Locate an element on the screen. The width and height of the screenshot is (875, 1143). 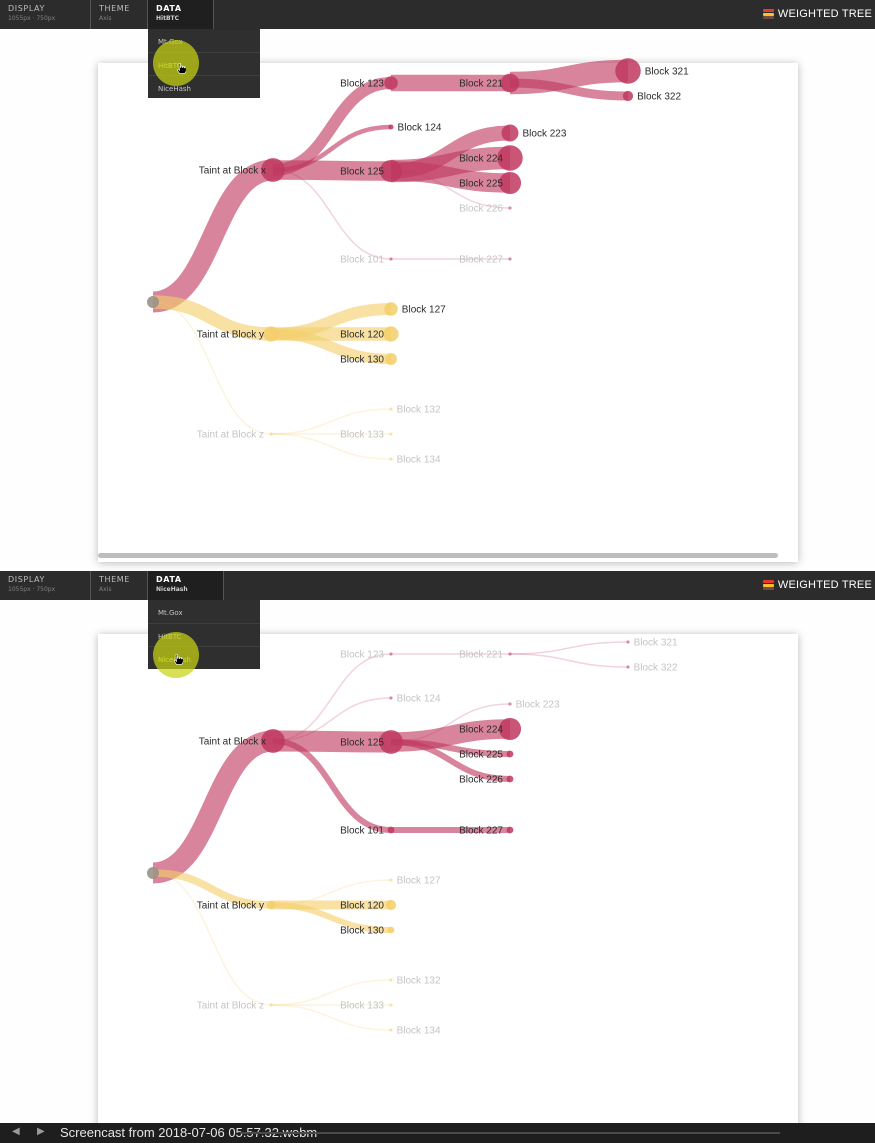
brand-name: WEIGHTED TREE is located at coordinates (824, 585).